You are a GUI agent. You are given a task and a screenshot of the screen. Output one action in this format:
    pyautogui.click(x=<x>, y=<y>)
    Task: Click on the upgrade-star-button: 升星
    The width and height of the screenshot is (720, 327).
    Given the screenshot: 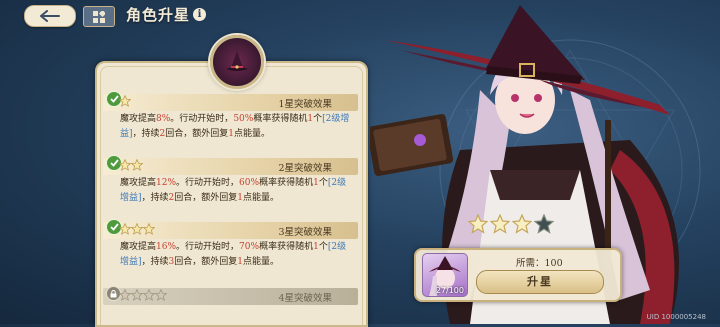 What is the action you would take?
    pyautogui.click(x=540, y=282)
    